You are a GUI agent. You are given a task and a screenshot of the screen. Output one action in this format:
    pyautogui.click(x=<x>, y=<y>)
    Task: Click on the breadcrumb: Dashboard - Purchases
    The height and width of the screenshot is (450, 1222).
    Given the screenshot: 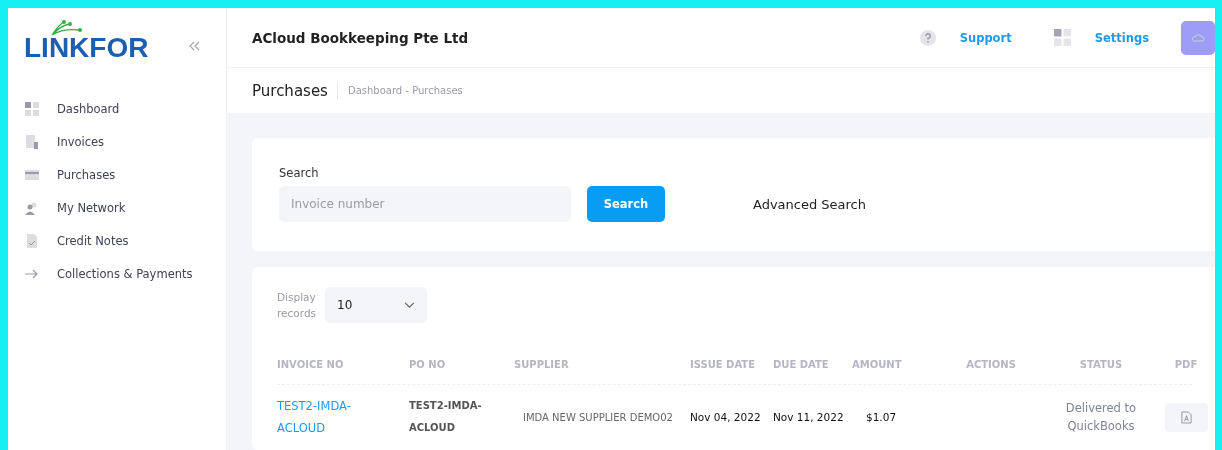 What is the action you would take?
    pyautogui.click(x=405, y=90)
    